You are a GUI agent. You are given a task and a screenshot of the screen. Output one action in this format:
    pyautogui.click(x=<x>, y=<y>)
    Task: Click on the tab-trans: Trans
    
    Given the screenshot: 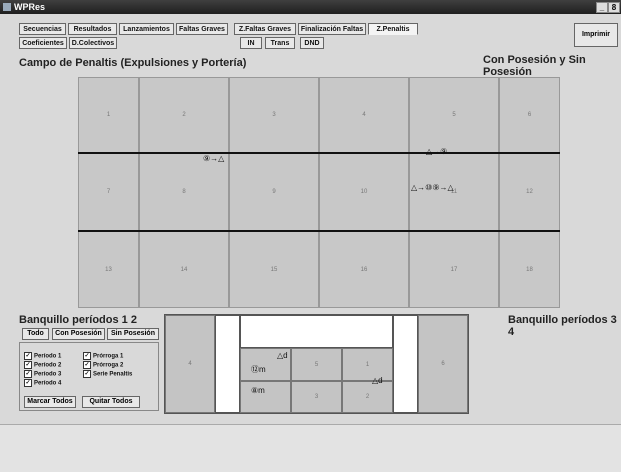 What is the action you would take?
    pyautogui.click(x=280, y=43)
    